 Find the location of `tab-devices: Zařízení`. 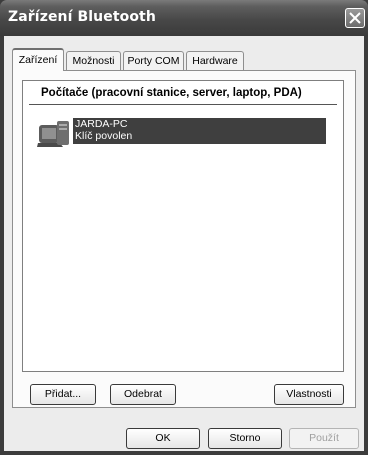

tab-devices: Zařízení is located at coordinates (38, 59).